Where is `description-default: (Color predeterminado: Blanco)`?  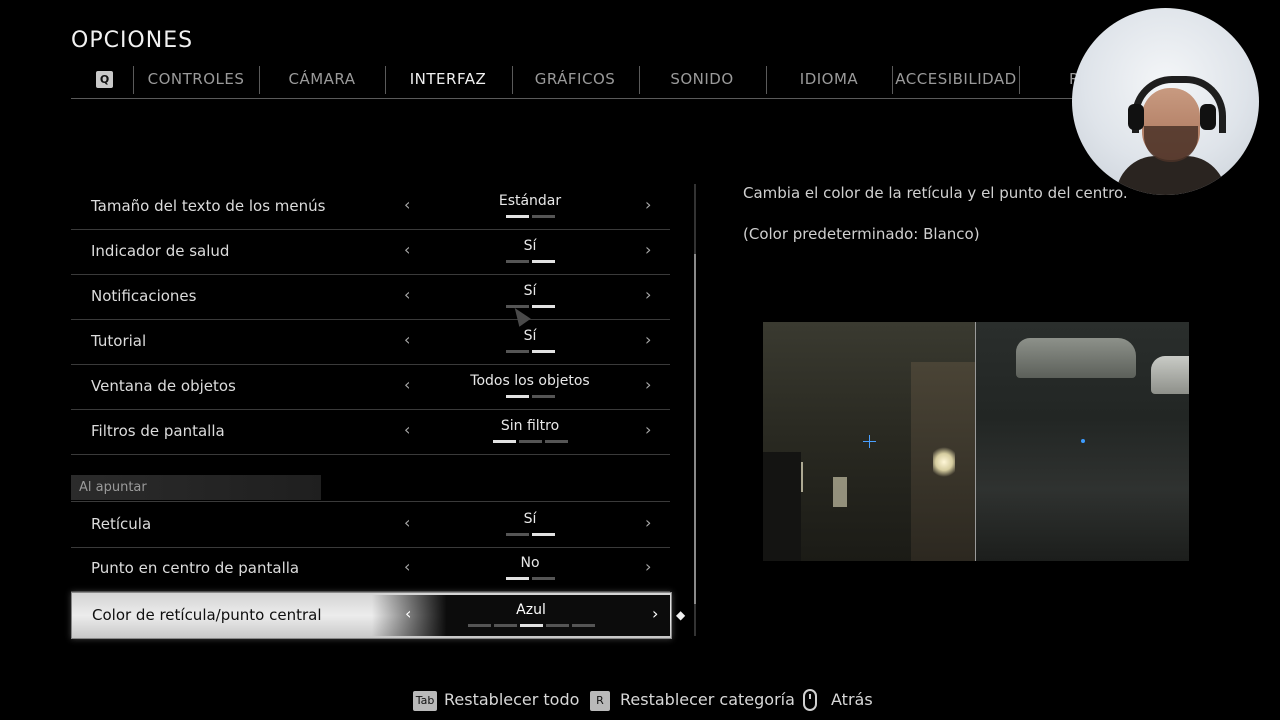
description-default: (Color predeterminado: Blanco) is located at coordinates (861, 234).